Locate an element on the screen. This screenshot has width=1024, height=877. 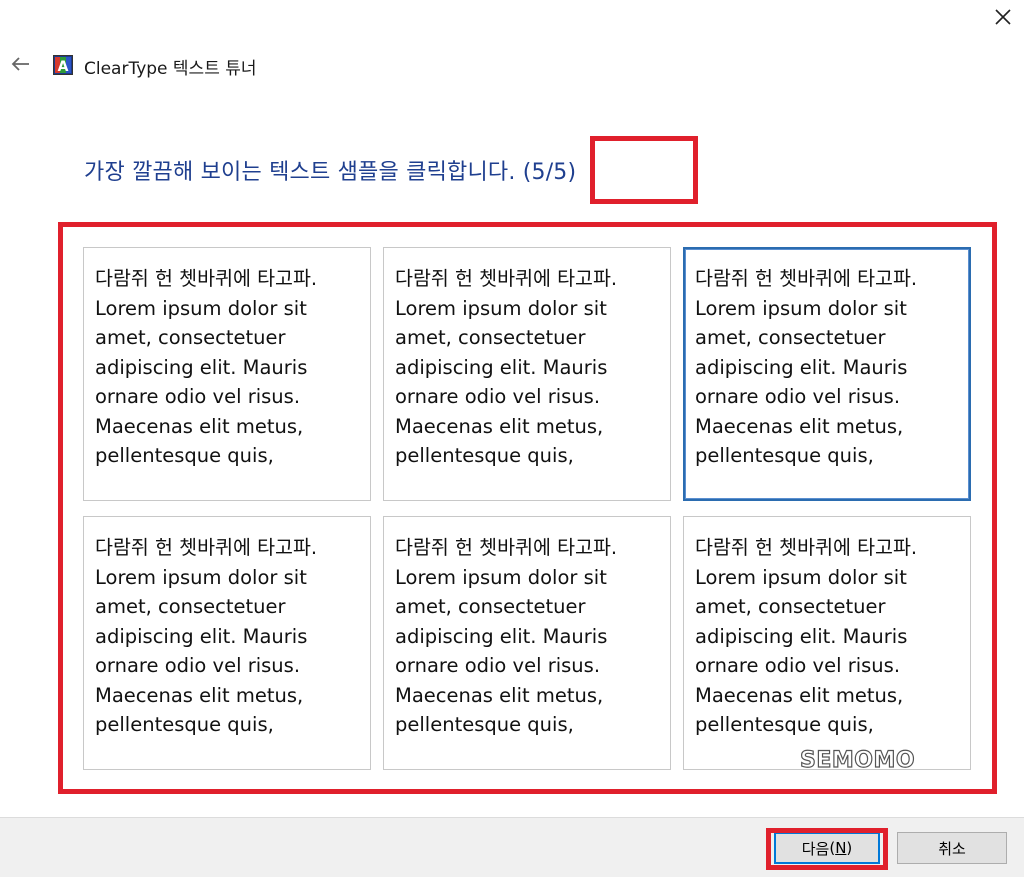
cancel-button-label: 취소 is located at coordinates (952, 848).